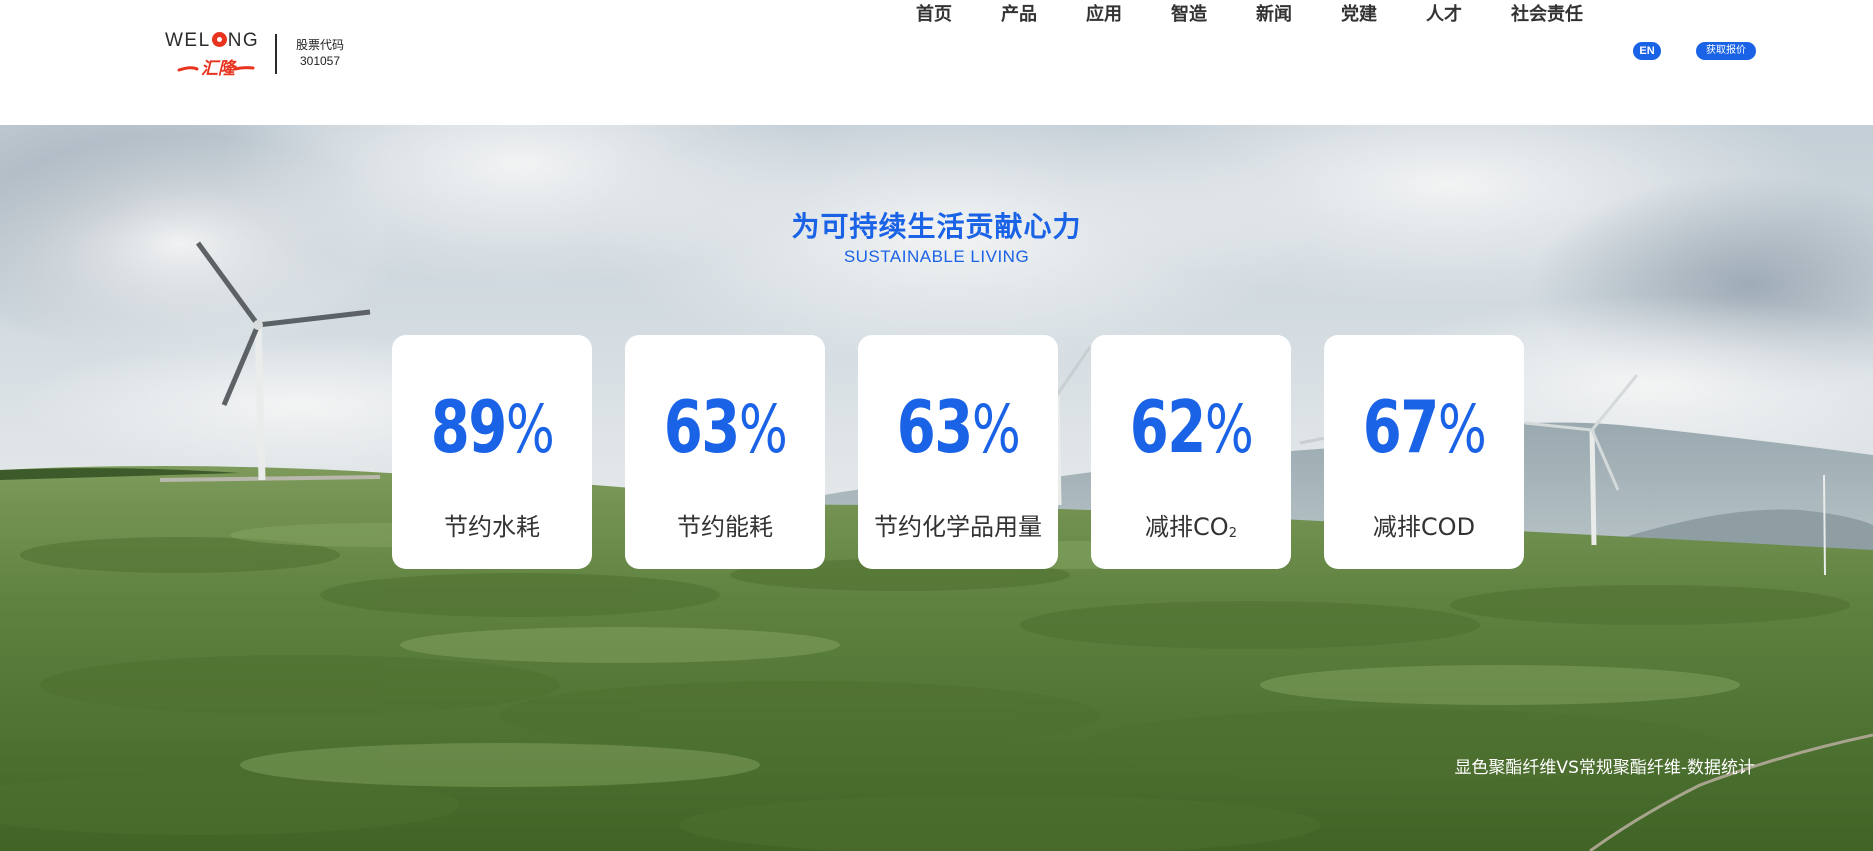 This screenshot has width=1873, height=851. I want to click on stats-caption: 显色聚酯纤维VS常规聚酯纤维-数据统计, so click(1604, 768).